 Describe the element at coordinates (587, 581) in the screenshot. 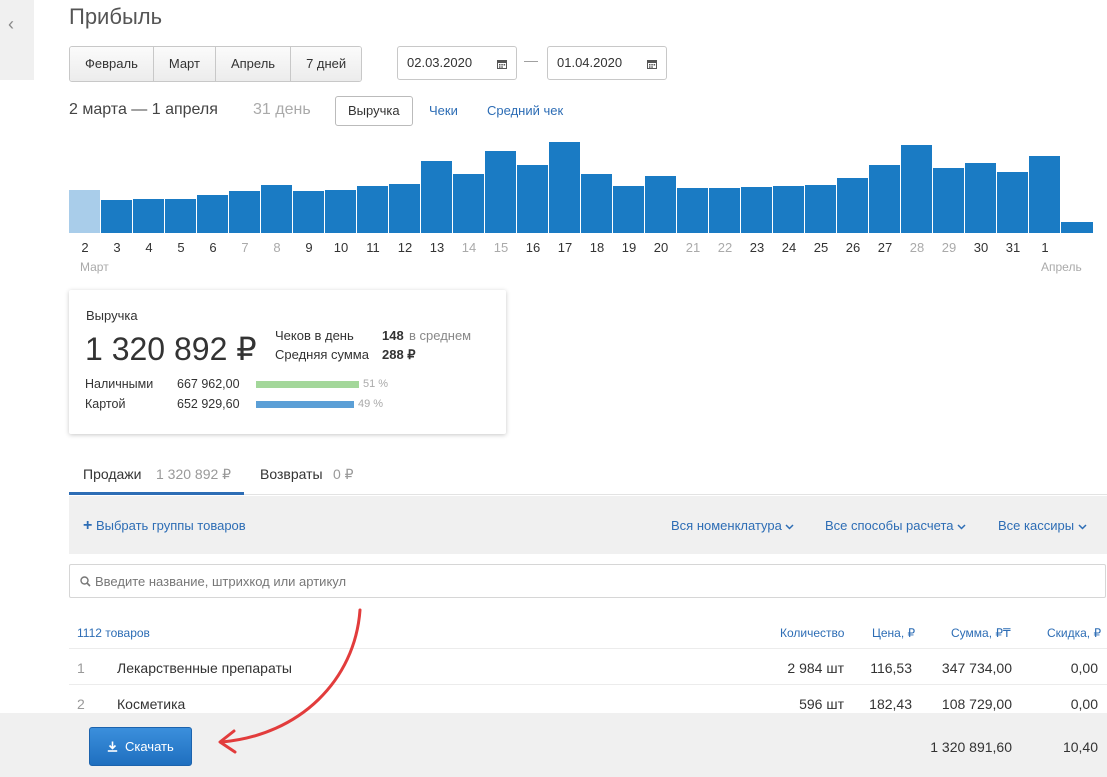

I see `search-input: Введите название, штрихкод или артикул` at that location.